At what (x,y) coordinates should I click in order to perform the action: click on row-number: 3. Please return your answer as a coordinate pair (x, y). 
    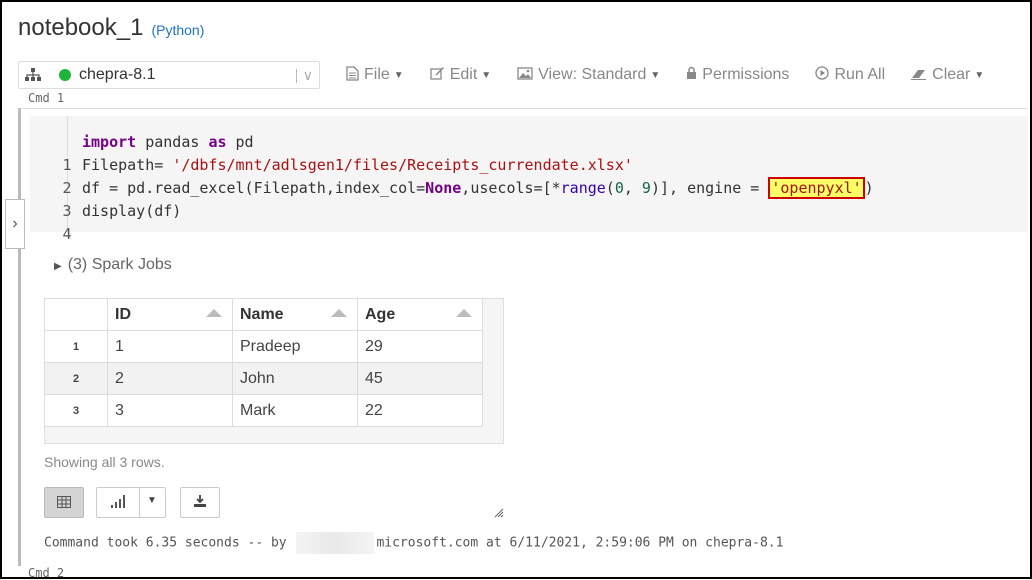
    Looking at the image, I should click on (76, 410).